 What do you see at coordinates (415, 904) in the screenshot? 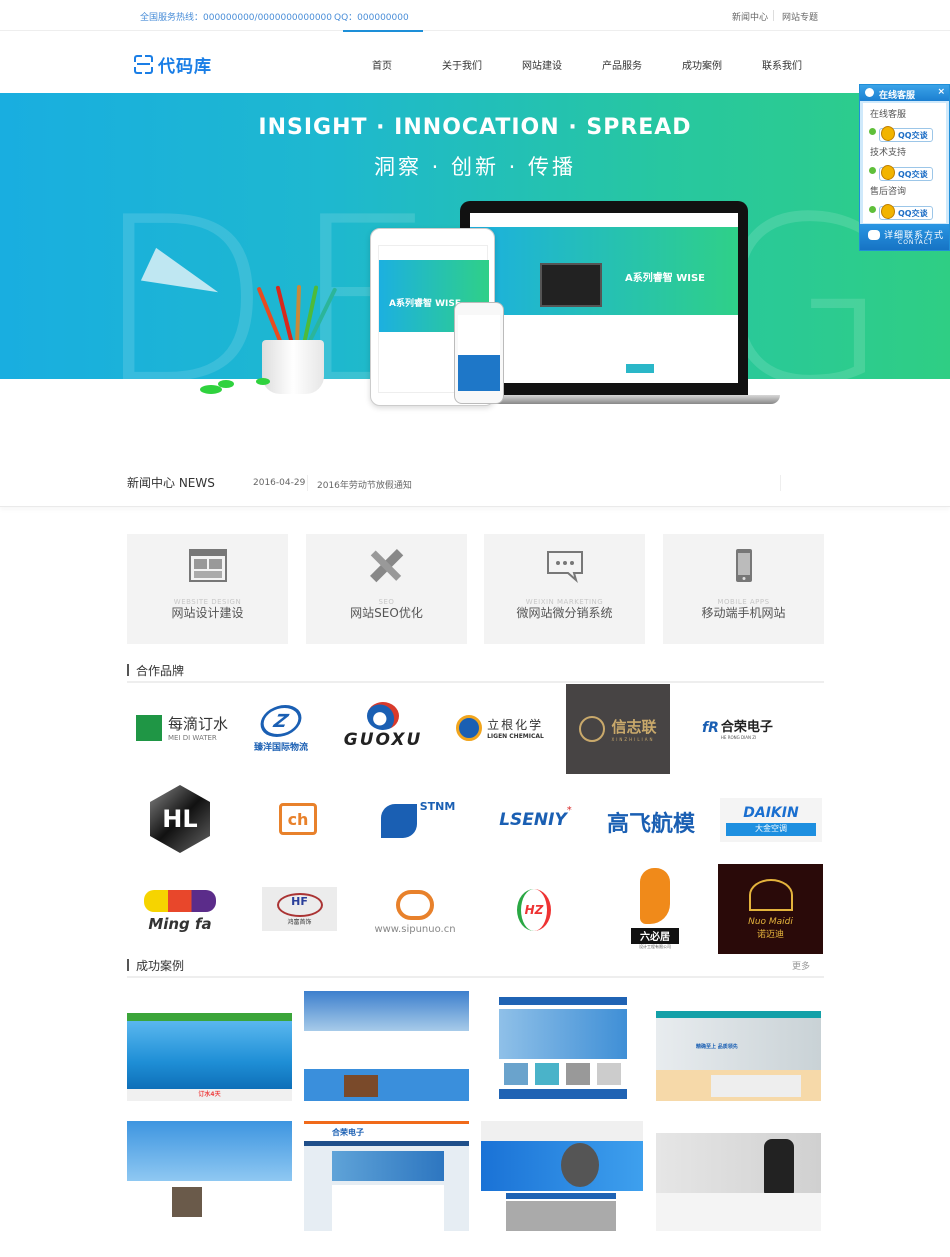
I see `yarn-spool-icon` at bounding box center [415, 904].